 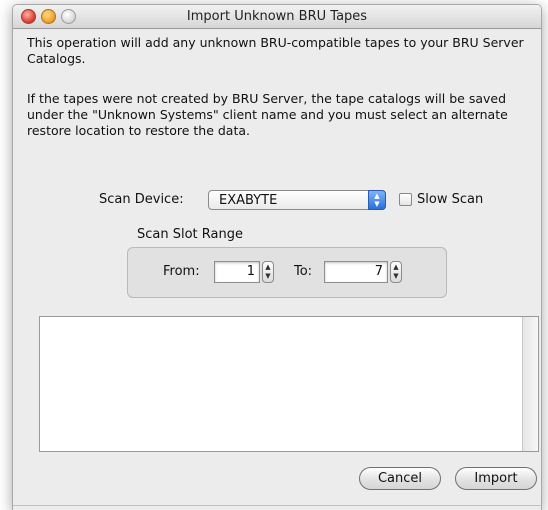 I want to click on import-button: Import, so click(x=496, y=478).